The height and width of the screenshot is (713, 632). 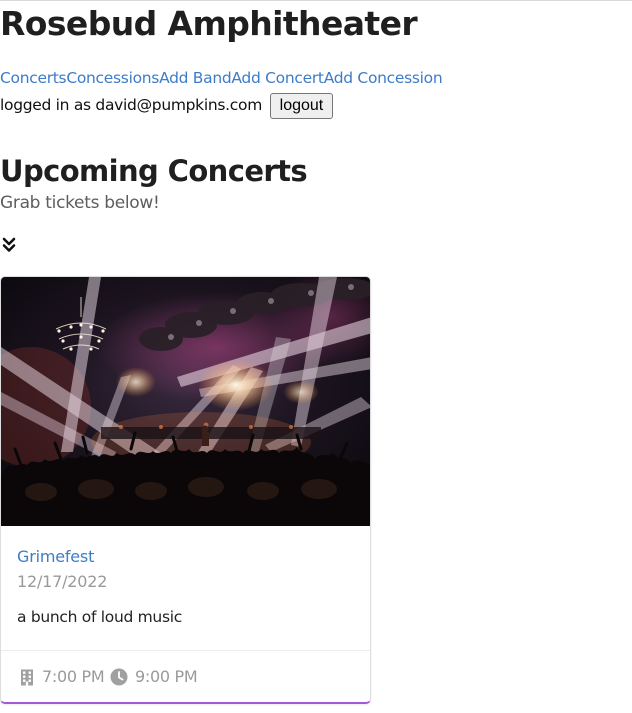 What do you see at coordinates (27, 677) in the screenshot?
I see `building-icon` at bounding box center [27, 677].